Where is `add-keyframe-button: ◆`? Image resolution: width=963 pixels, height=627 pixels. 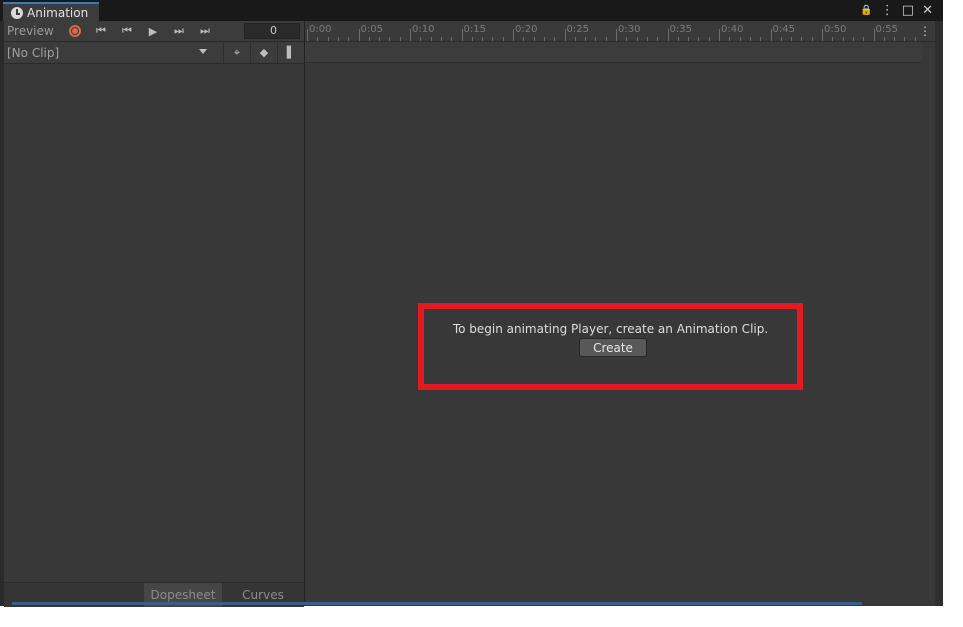 add-keyframe-button: ◆ is located at coordinates (263, 52).